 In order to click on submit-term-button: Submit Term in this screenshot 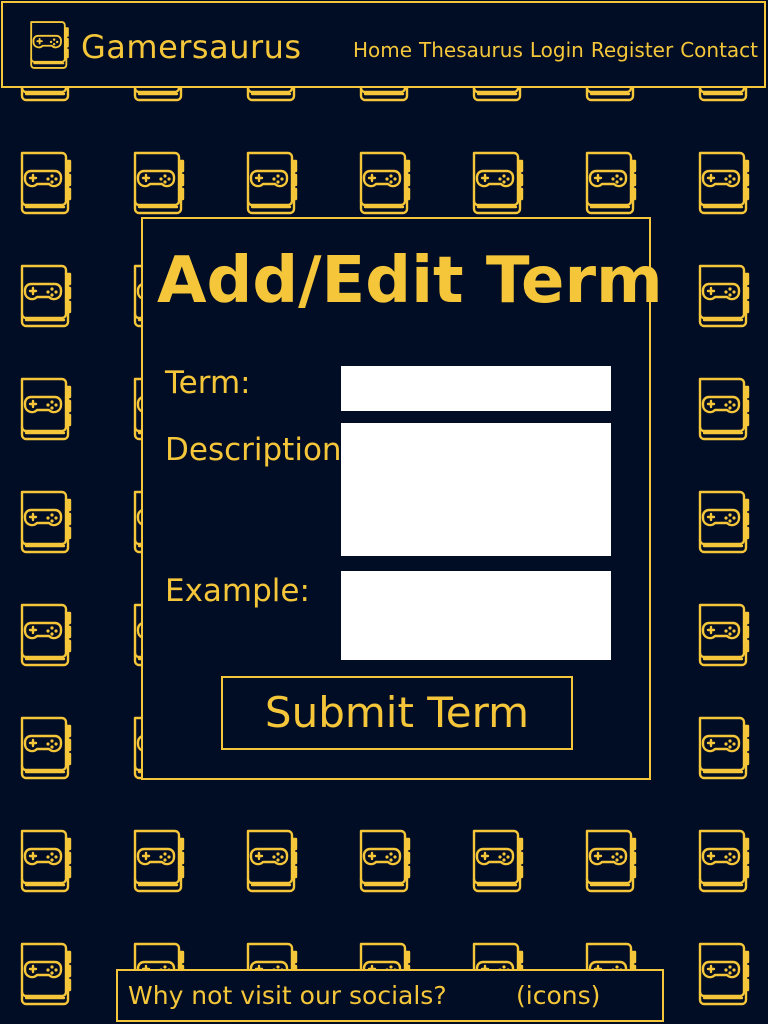, I will do `click(397, 713)`.